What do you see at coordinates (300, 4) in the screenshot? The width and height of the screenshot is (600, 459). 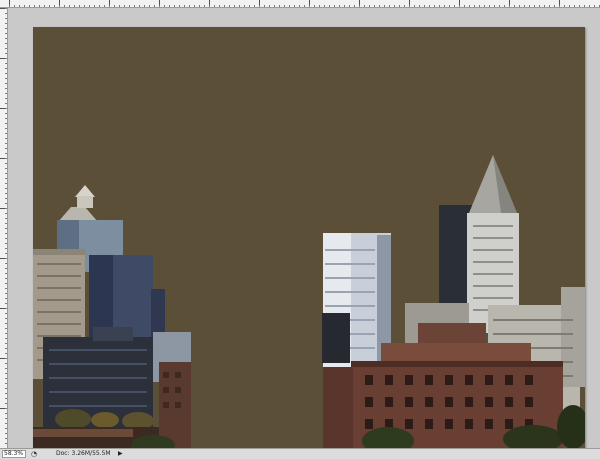 I see `horizontal-ruler` at bounding box center [300, 4].